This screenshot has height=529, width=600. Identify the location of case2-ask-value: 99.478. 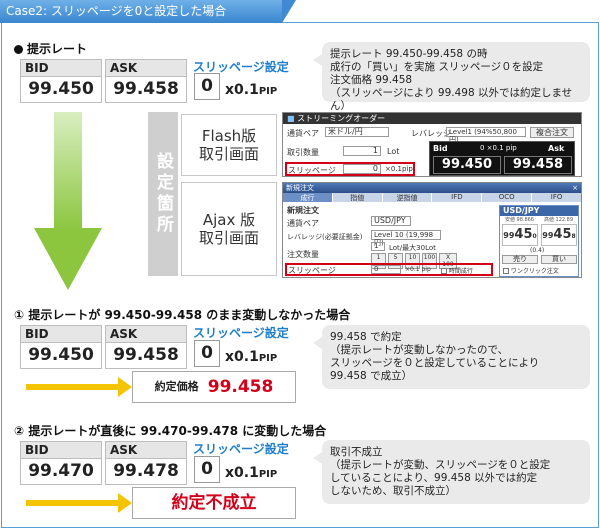
(146, 471).